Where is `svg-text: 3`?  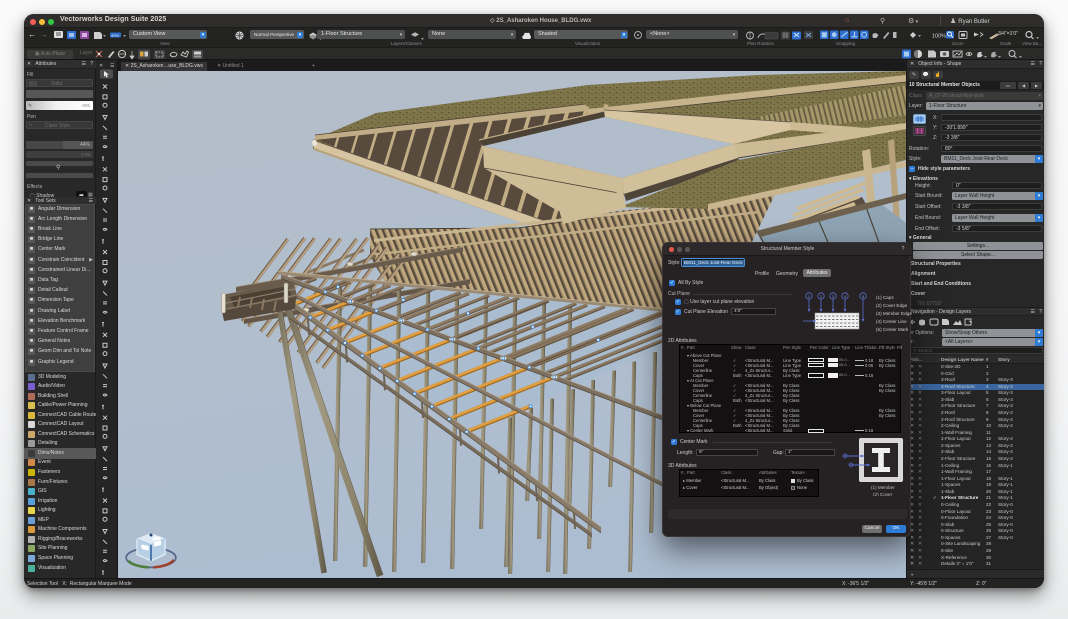 svg-text: 3 is located at coordinates (833, 296).